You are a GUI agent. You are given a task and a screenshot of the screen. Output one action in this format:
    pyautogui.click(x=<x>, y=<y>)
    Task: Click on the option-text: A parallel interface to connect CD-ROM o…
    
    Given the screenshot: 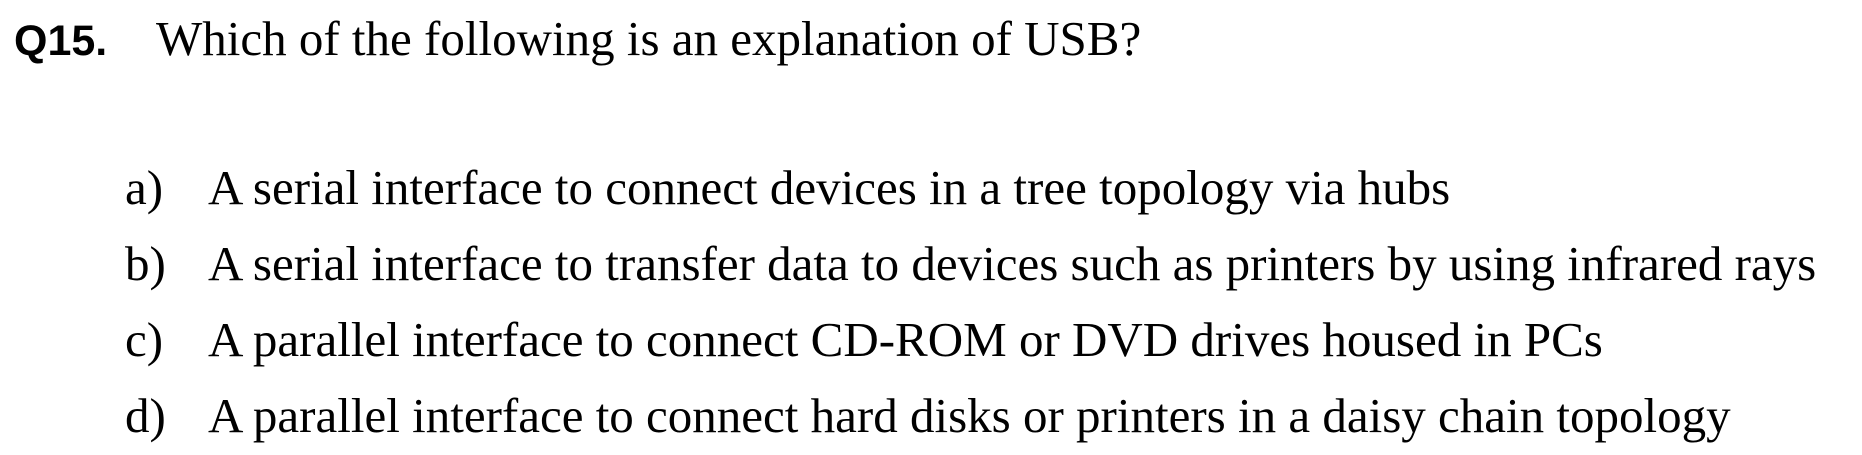 What is the action you would take?
    pyautogui.click(x=905, y=339)
    